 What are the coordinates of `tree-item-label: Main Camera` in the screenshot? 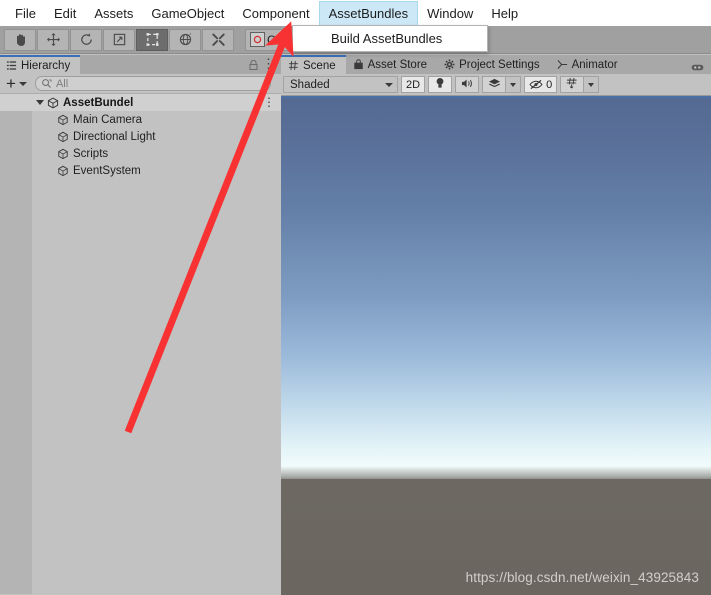 It's located at (108, 119).